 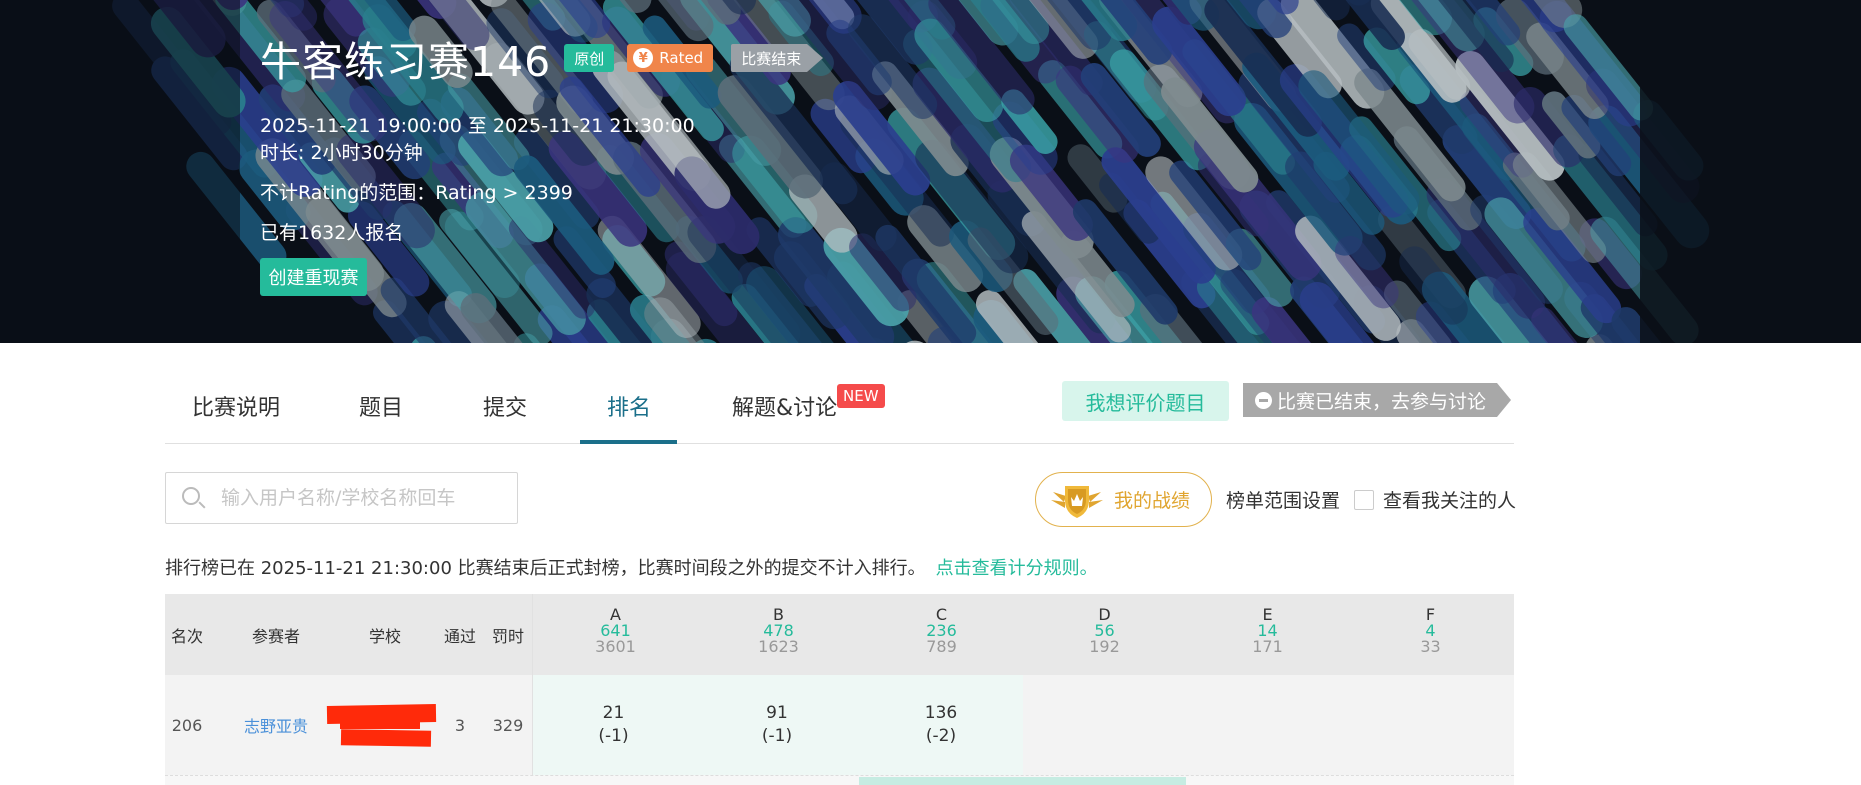 What do you see at coordinates (839, 780) in the screenshot?
I see `table-row` at bounding box center [839, 780].